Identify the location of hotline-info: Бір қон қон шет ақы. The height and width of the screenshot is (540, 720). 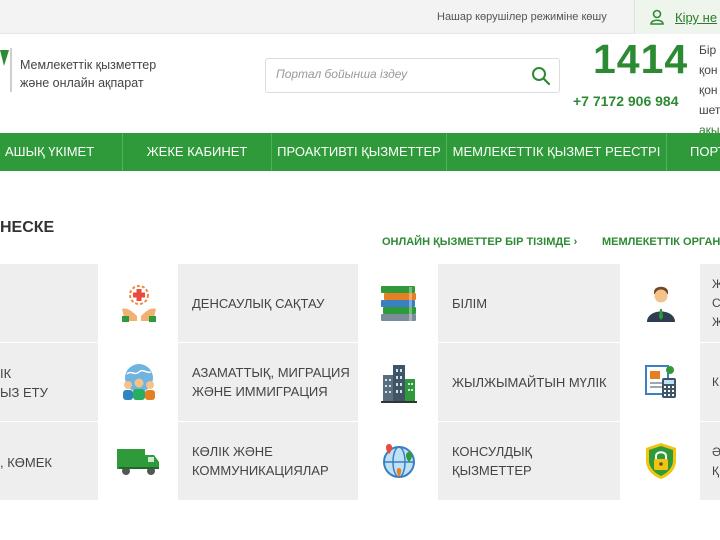
(709, 90).